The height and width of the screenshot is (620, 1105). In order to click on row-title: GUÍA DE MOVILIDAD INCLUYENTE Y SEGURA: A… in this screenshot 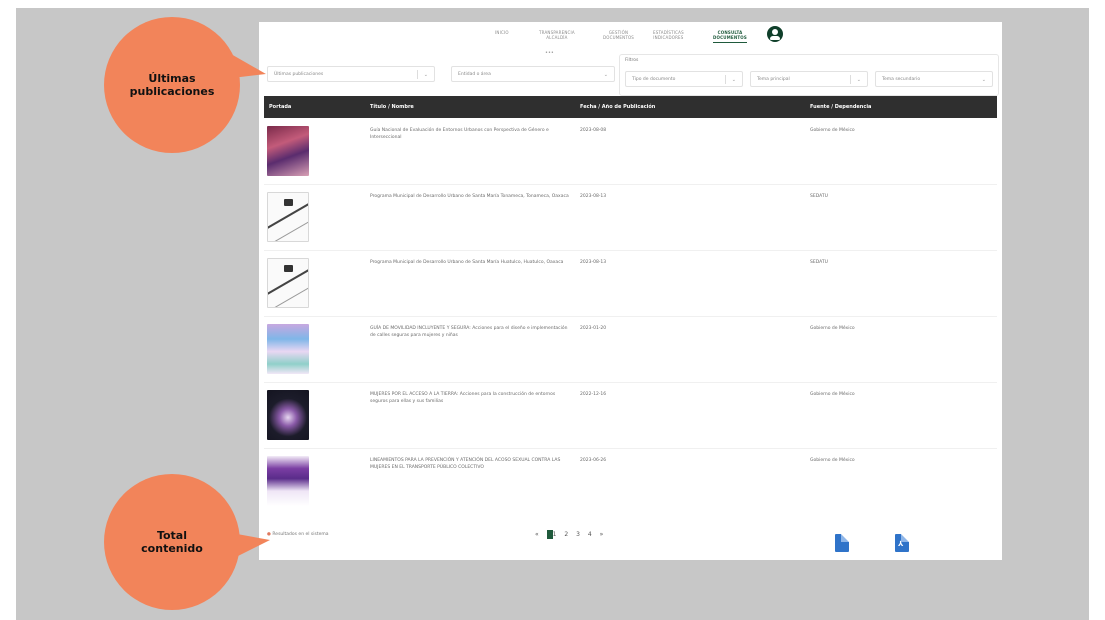, I will do `click(470, 332)`.